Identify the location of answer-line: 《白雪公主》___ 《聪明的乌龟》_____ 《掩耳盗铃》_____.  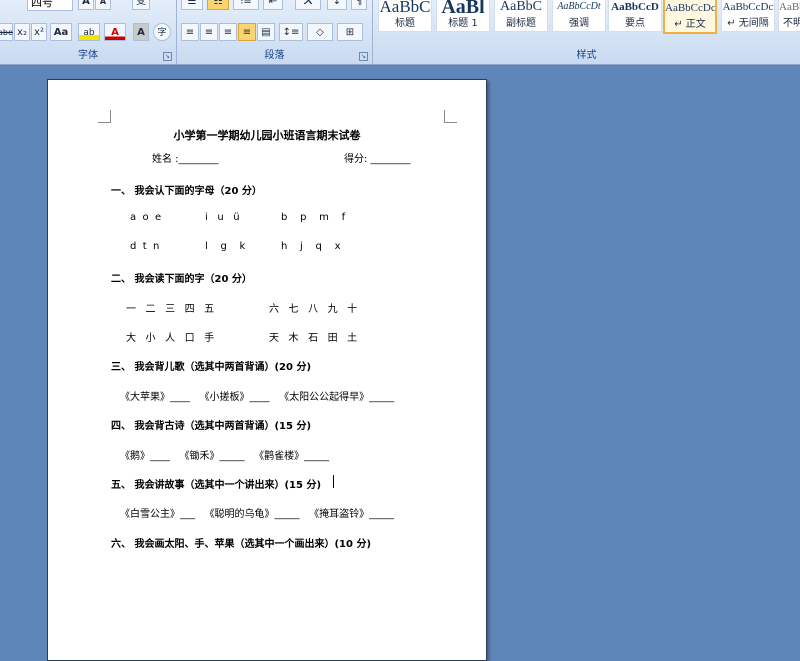
(257, 514).